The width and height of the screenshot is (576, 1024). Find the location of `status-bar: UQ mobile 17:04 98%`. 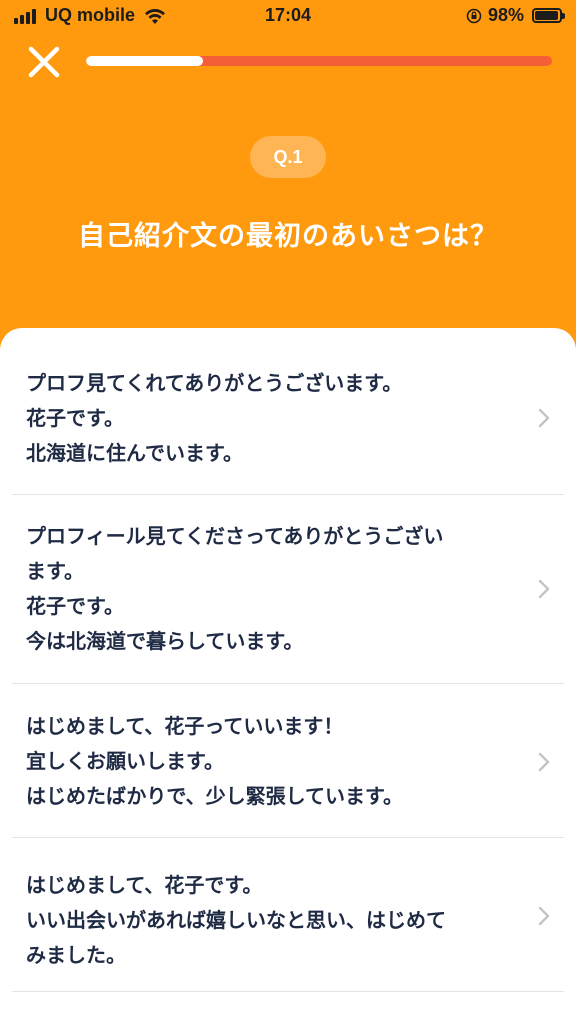

status-bar: UQ mobile 17:04 98% is located at coordinates (288, 17).